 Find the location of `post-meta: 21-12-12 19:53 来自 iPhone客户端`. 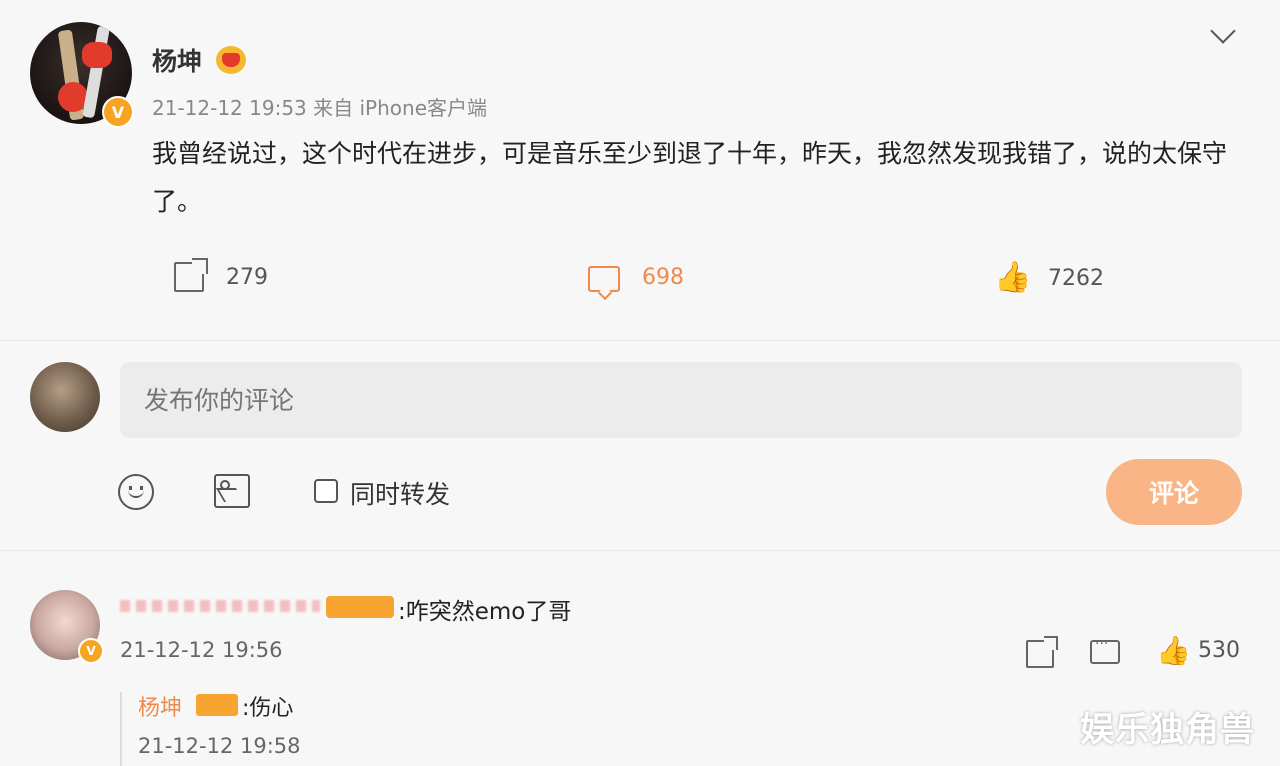

post-meta: 21-12-12 19:53 来自 iPhone客户端 is located at coordinates (319, 106).